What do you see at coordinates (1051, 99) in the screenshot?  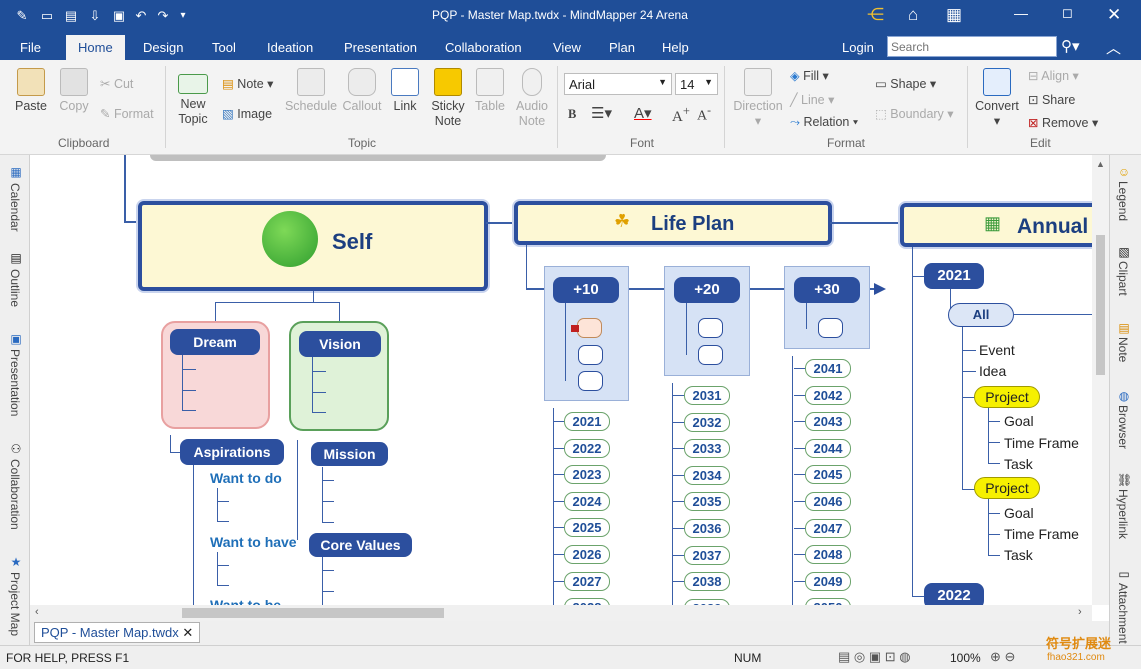 I see `share-button: ⊡ Share` at bounding box center [1051, 99].